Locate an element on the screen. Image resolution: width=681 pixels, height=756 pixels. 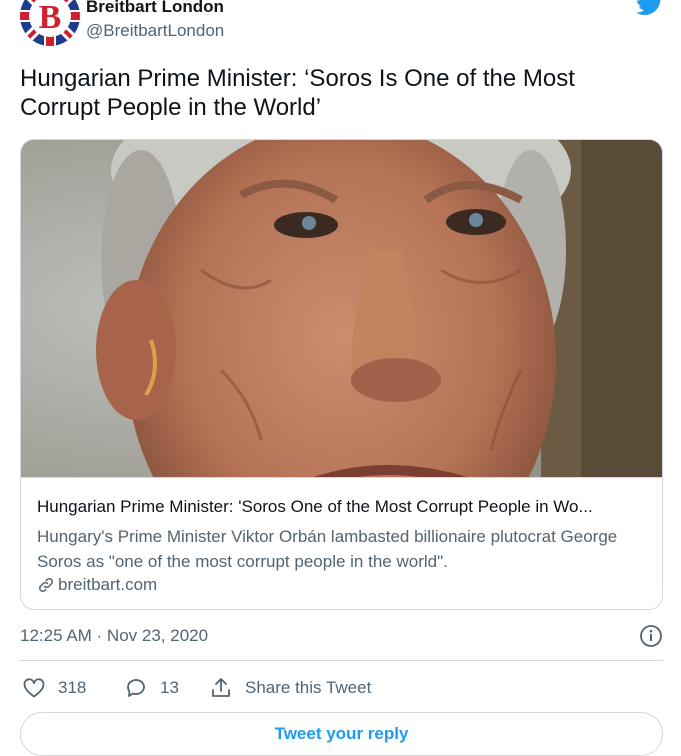
reply-button: 13 is located at coordinates (151, 688).